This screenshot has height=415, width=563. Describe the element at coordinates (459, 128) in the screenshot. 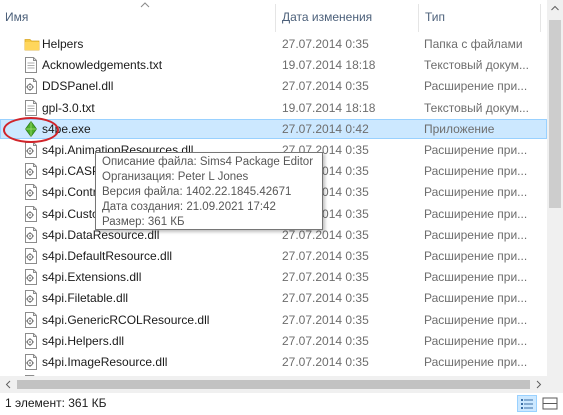

I see `file-type: Приложение` at that location.